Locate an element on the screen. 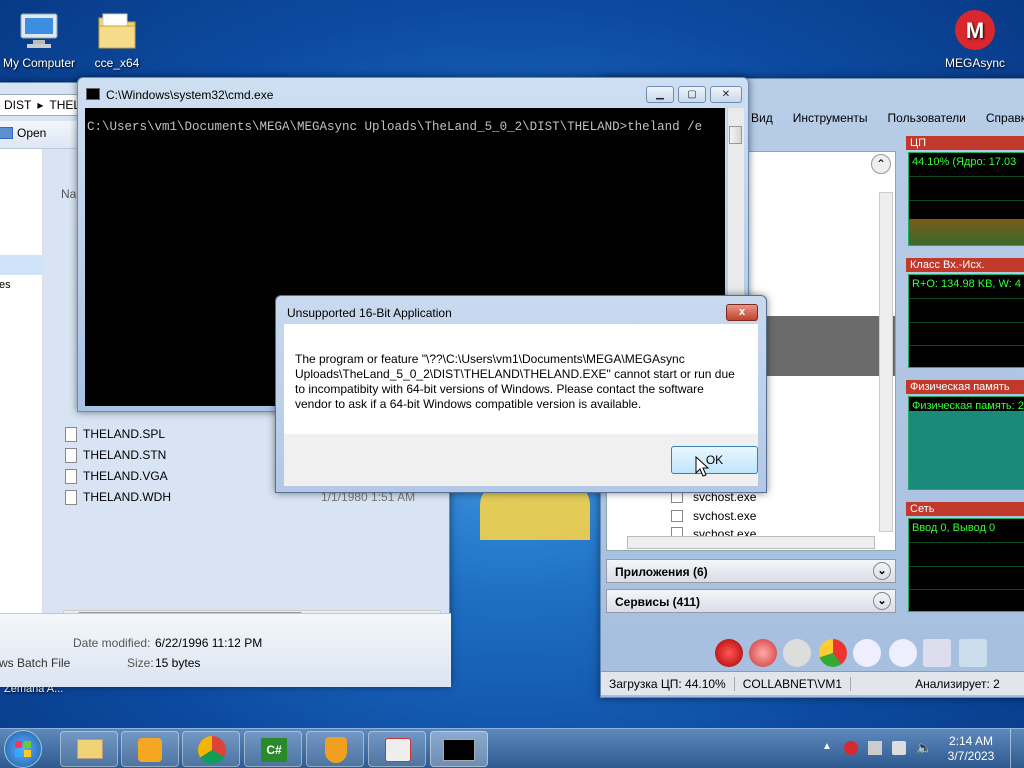  maximize-button: ▢ is located at coordinates (692, 94).